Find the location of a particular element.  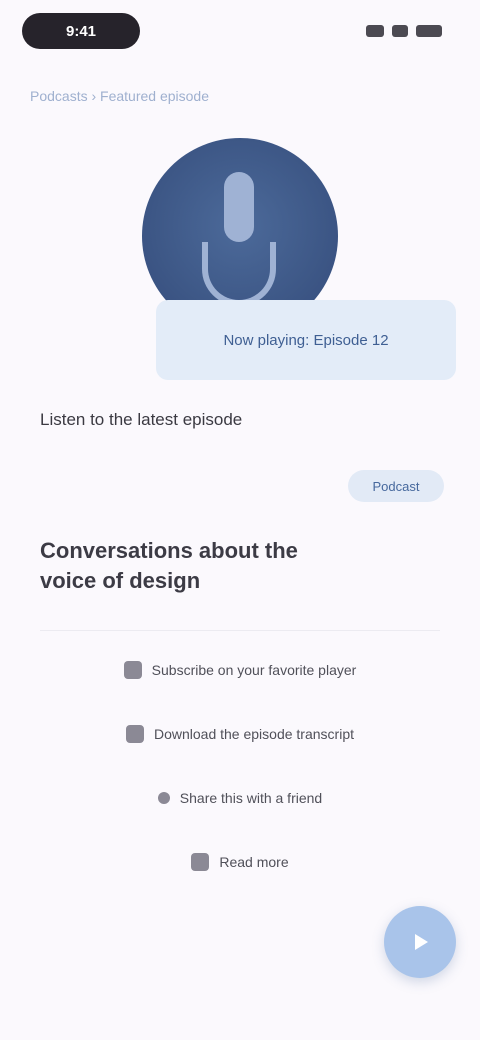

tag-chip: Podcast is located at coordinates (396, 486).